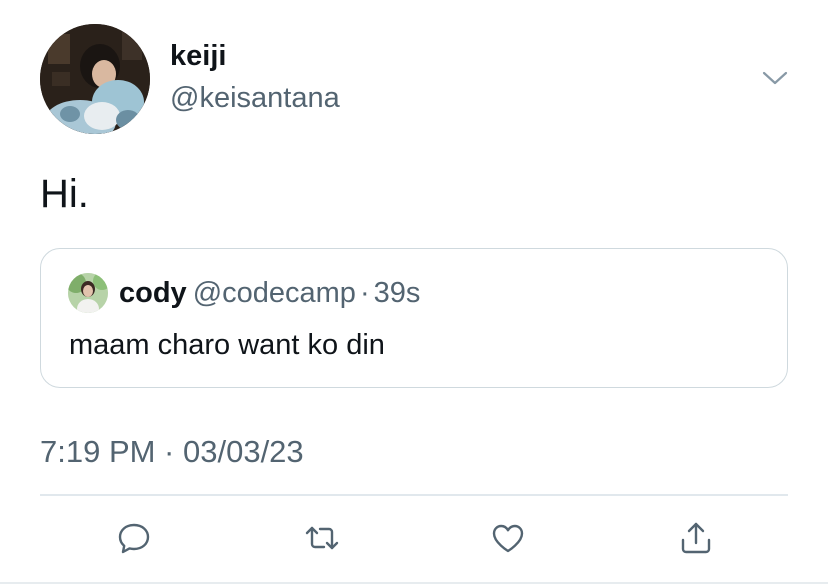  I want to click on share-icon, so click(696, 538).